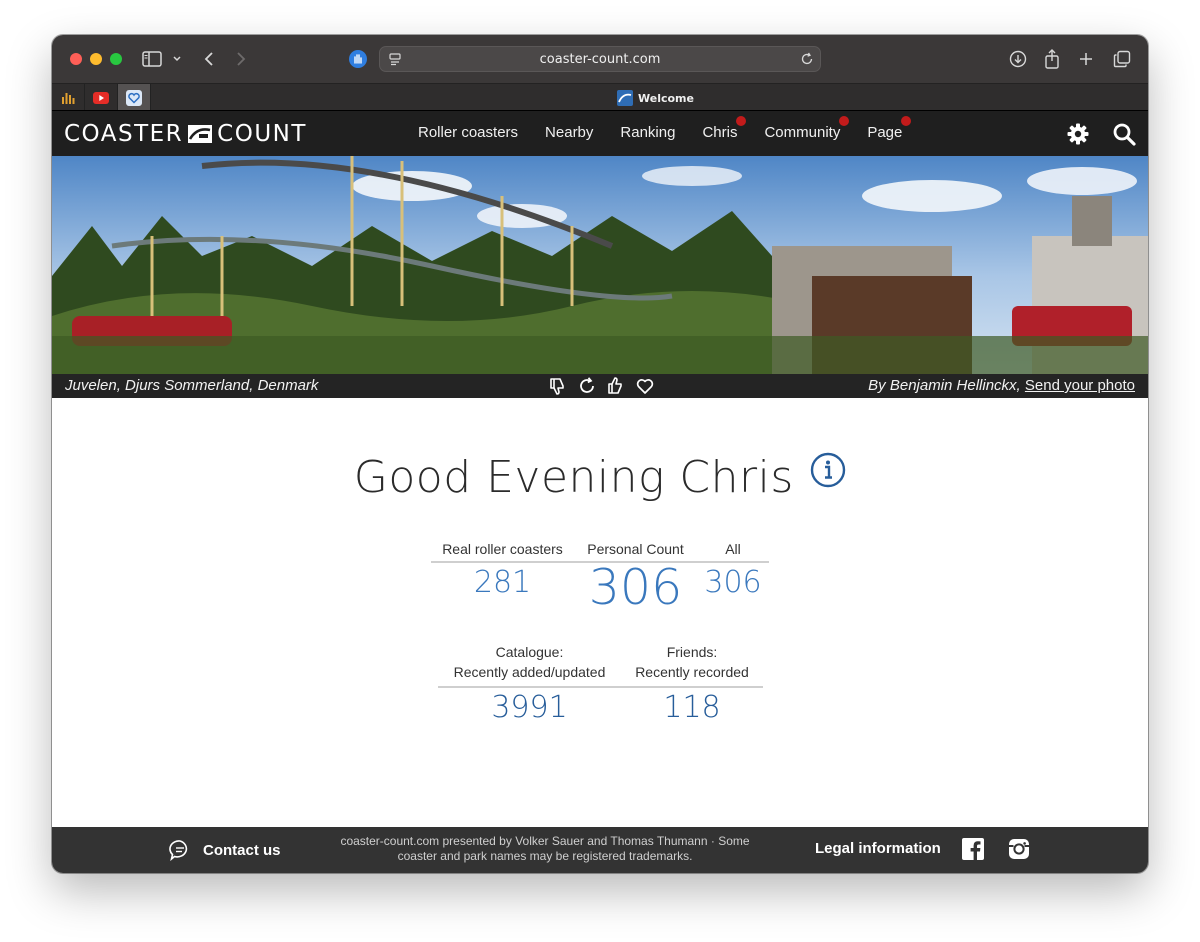 The height and width of the screenshot is (942, 1200). I want to click on thumbs-up-icon, so click(616, 386).